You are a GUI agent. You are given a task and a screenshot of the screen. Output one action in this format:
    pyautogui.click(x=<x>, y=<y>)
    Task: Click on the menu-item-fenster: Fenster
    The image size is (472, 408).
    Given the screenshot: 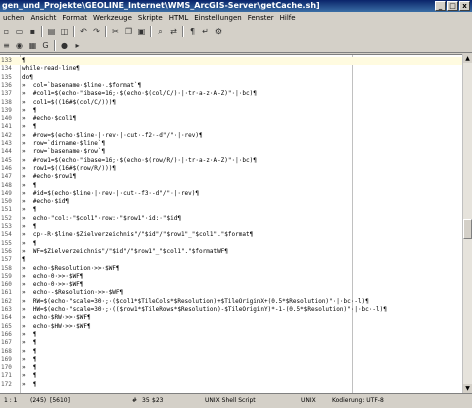 What is the action you would take?
    pyautogui.click(x=261, y=18)
    